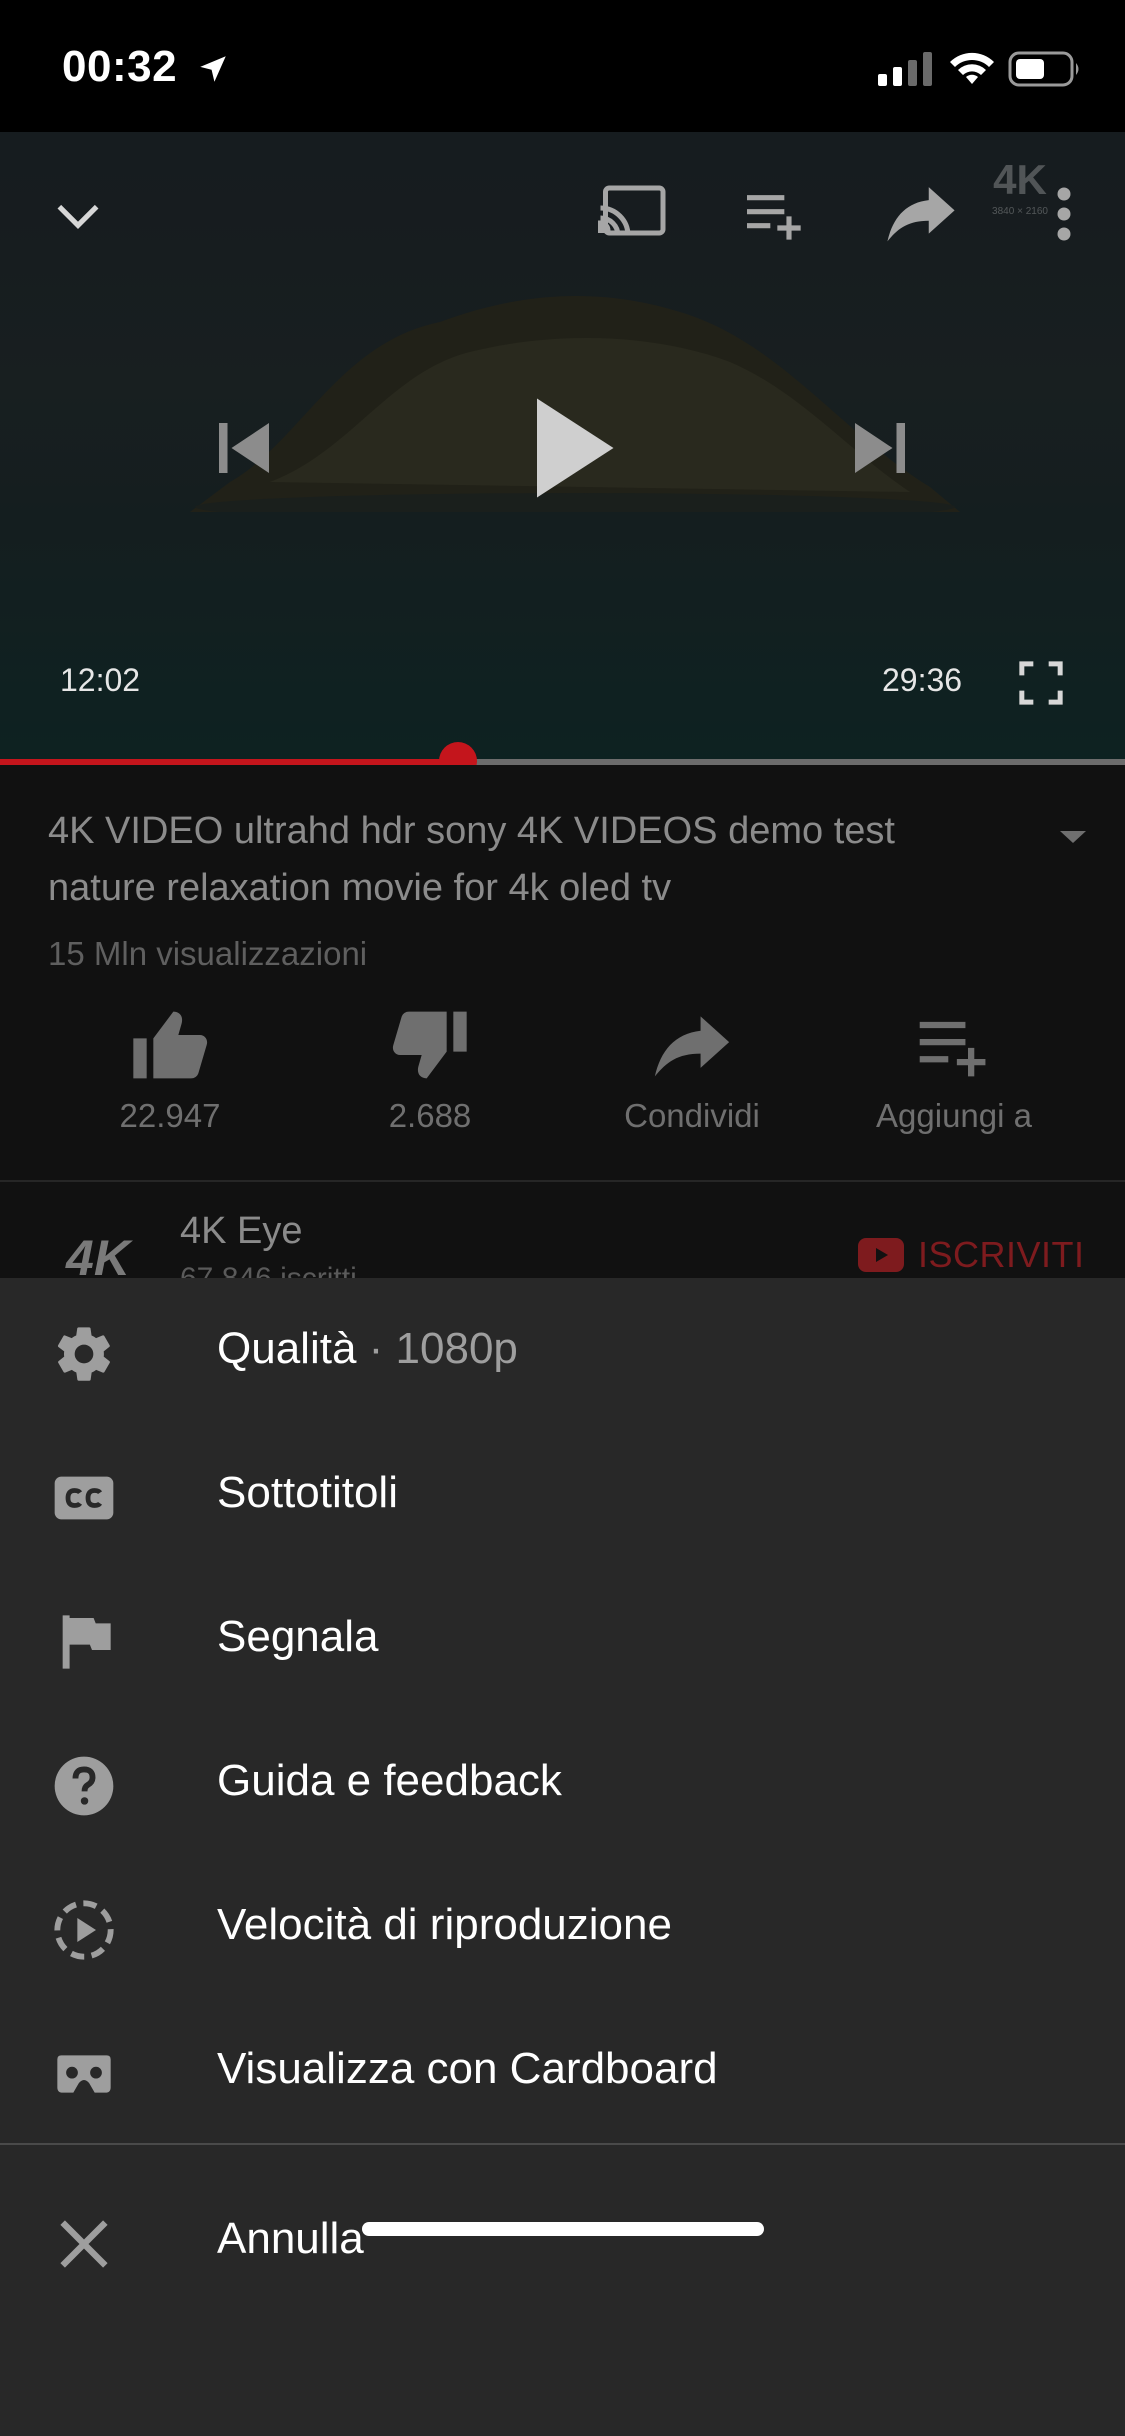 The width and height of the screenshot is (1125, 2436). What do you see at coordinates (573, 448) in the screenshot?
I see `play-icon` at bounding box center [573, 448].